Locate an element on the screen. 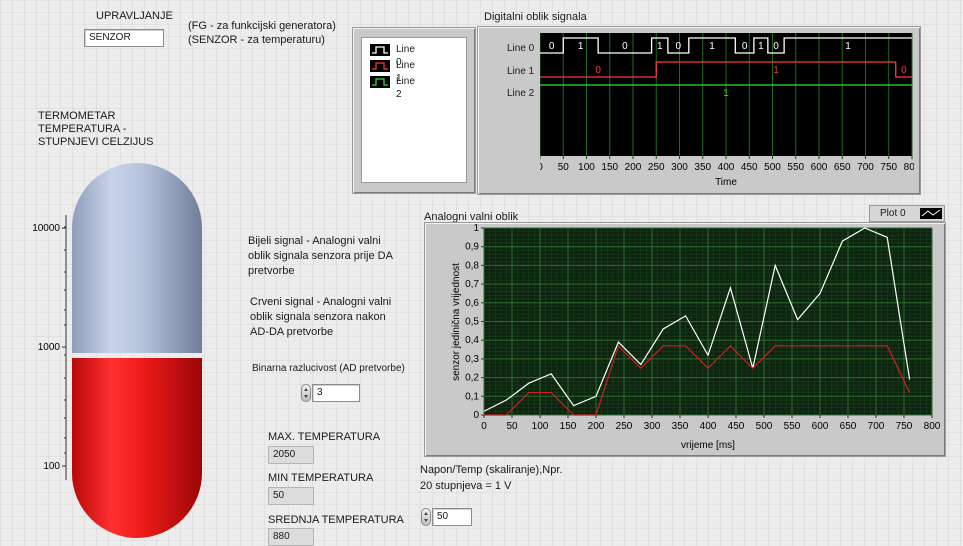  analog-x-tick-label: 450 is located at coordinates (736, 426).